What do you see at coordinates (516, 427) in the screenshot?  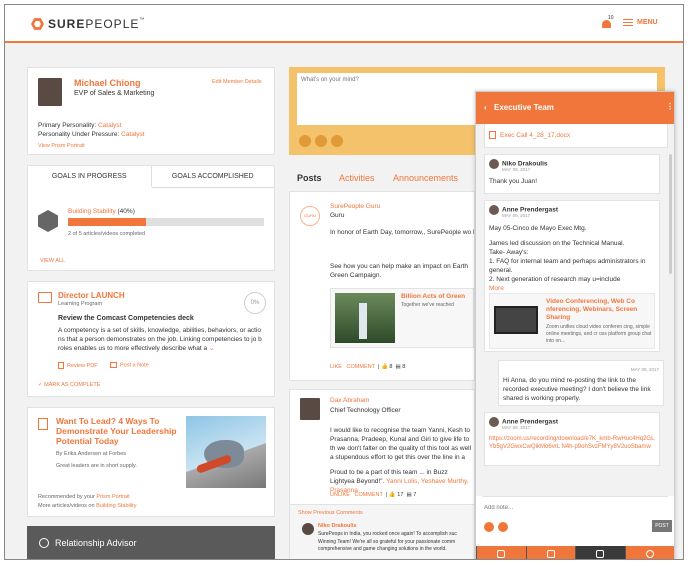 I see `message-date-4: MAY 09, 2017` at bounding box center [516, 427].